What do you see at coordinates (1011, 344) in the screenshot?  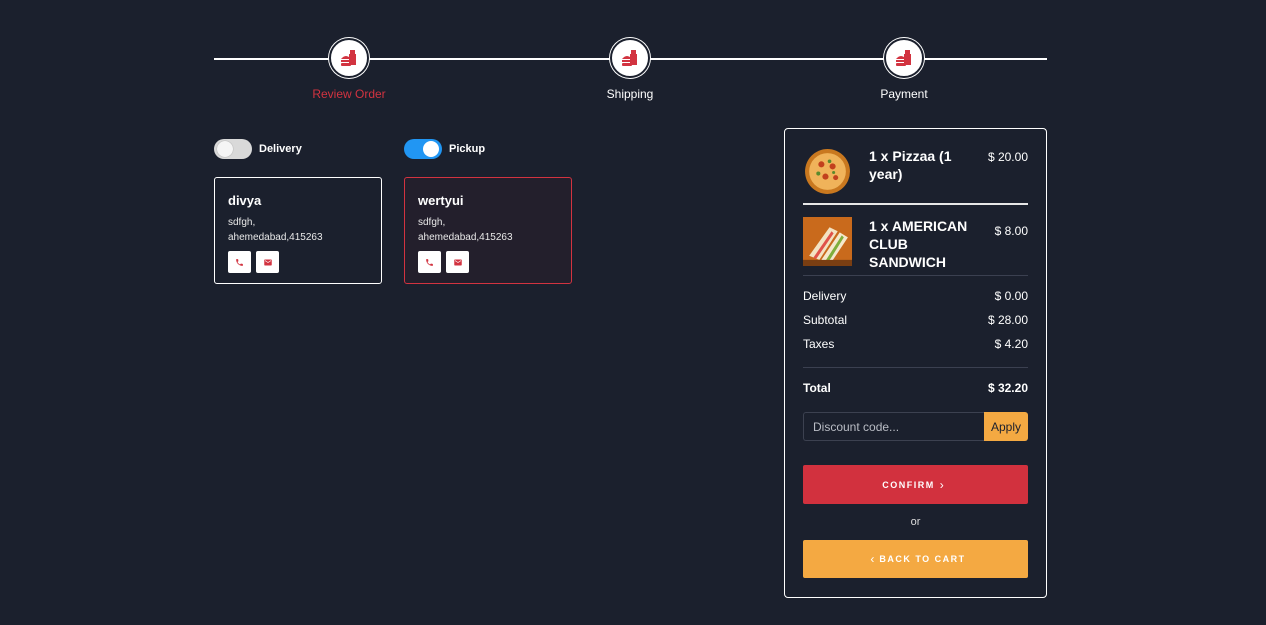 I see `taxes-value: $ 4.20` at bounding box center [1011, 344].